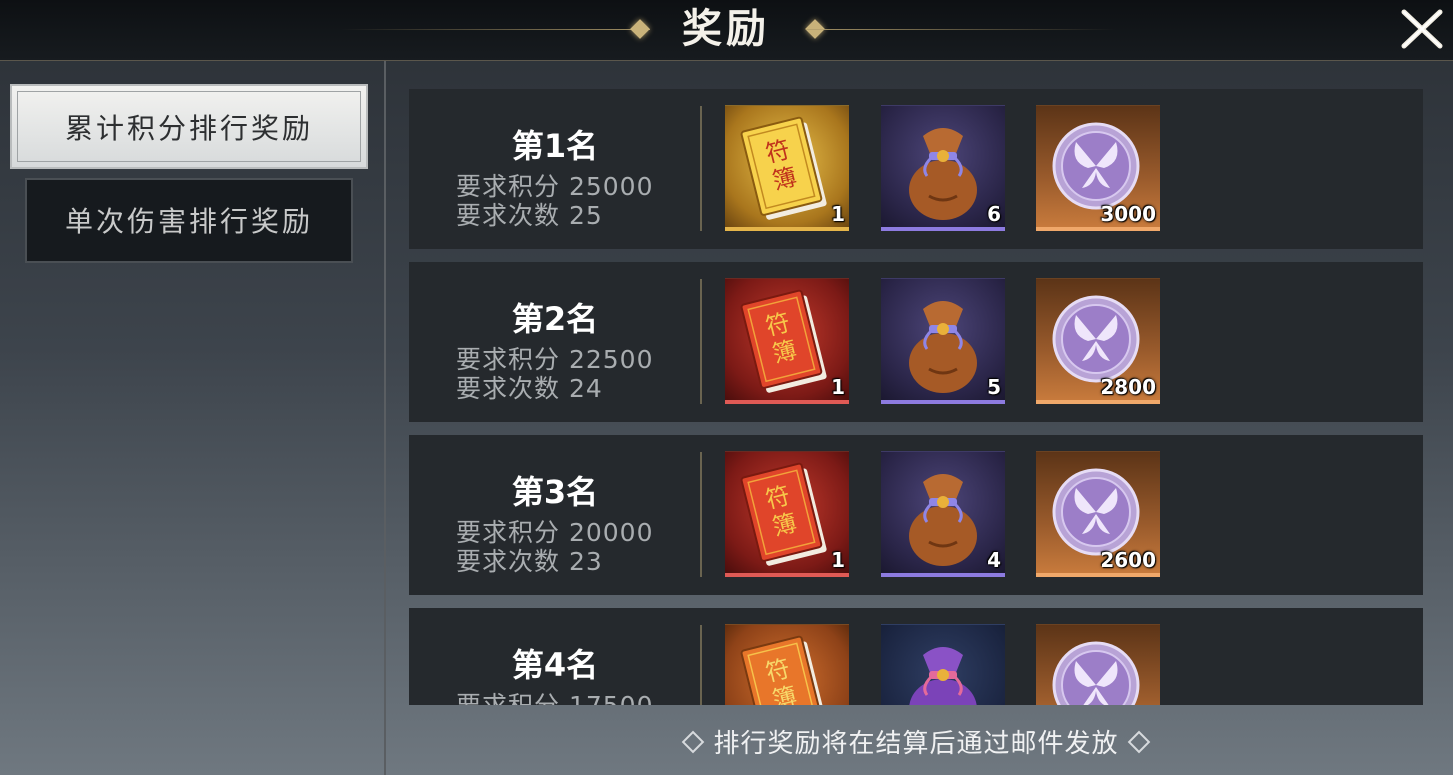 This screenshot has height=775, width=1453. I want to click on reward-row: 第2名 要求积分 22500 要求次数 24 符 簿 1 5 2800, so click(916, 342).